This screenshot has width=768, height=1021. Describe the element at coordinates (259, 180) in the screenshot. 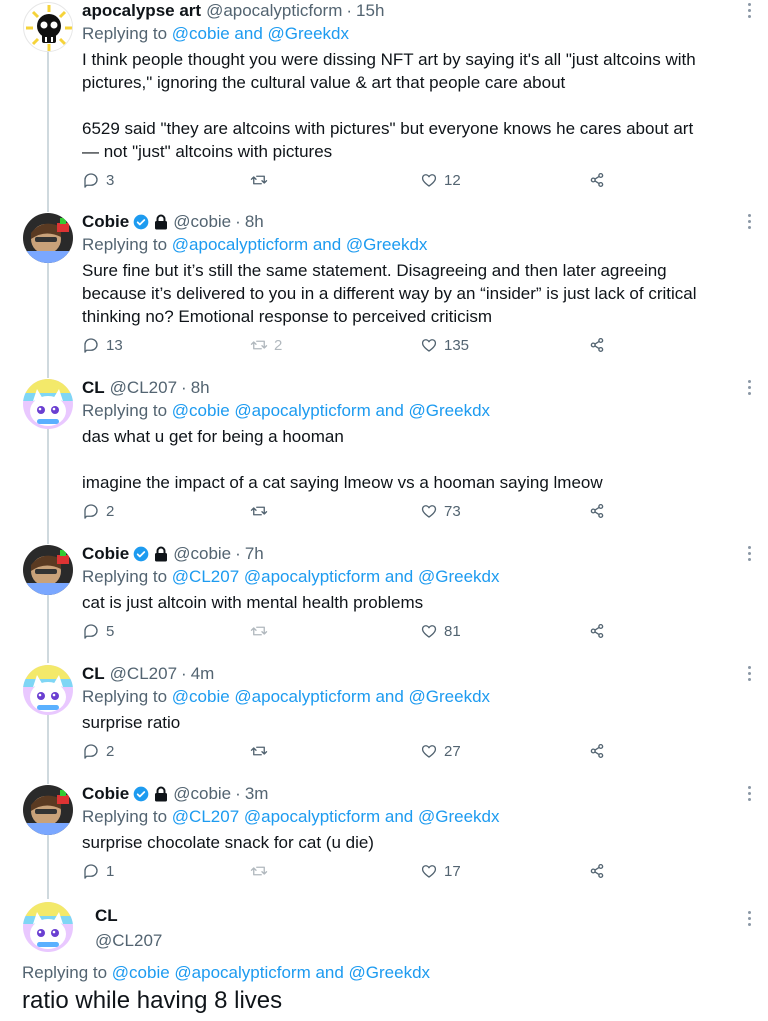

I see `retweet-icon` at that location.